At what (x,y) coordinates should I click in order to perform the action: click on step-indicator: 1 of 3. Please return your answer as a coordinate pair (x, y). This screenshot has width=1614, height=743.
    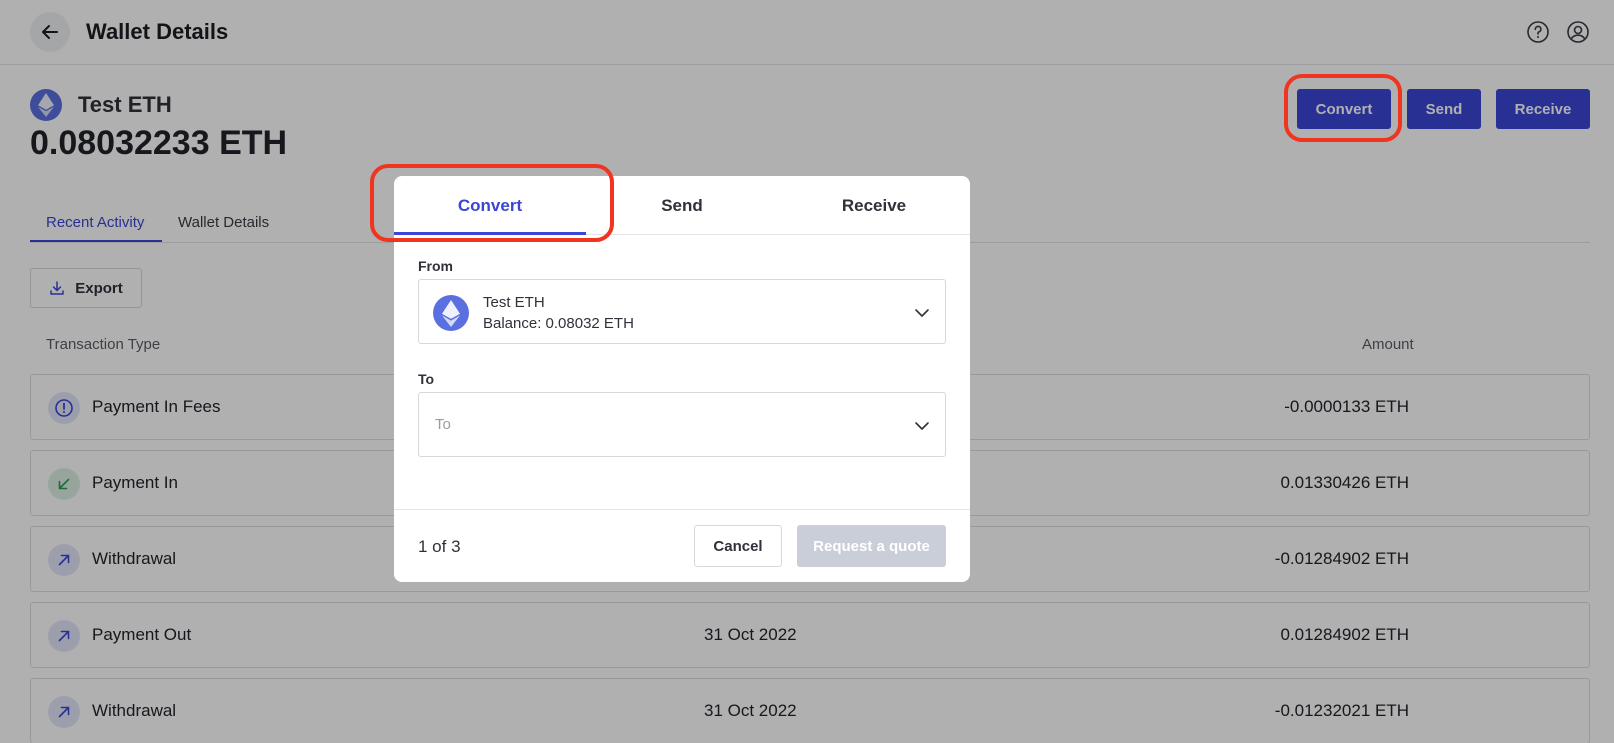
    Looking at the image, I should click on (439, 546).